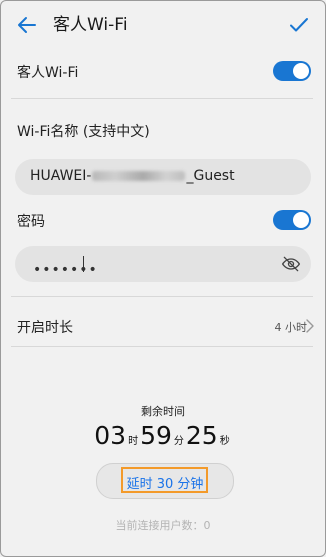 Image resolution: width=326 pixels, height=557 pixels. What do you see at coordinates (83, 132) in the screenshot?
I see `ssid-label: Wi-Fi名称 (支持中文)` at bounding box center [83, 132].